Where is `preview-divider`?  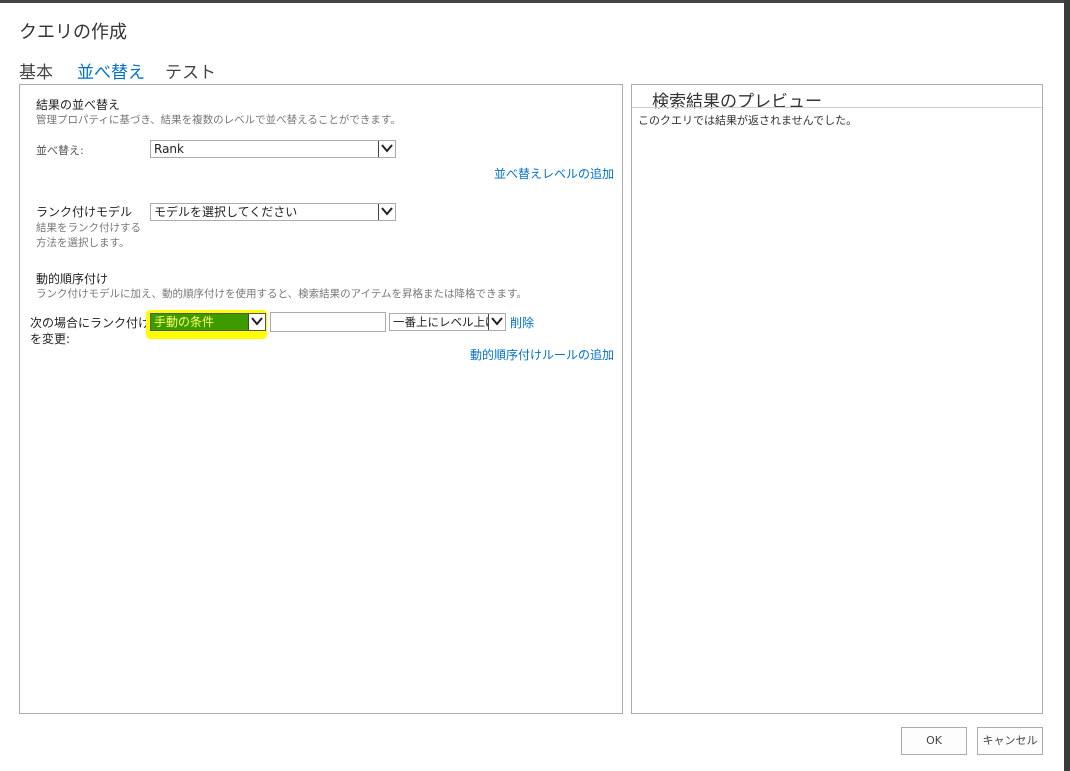
preview-divider is located at coordinates (837, 107).